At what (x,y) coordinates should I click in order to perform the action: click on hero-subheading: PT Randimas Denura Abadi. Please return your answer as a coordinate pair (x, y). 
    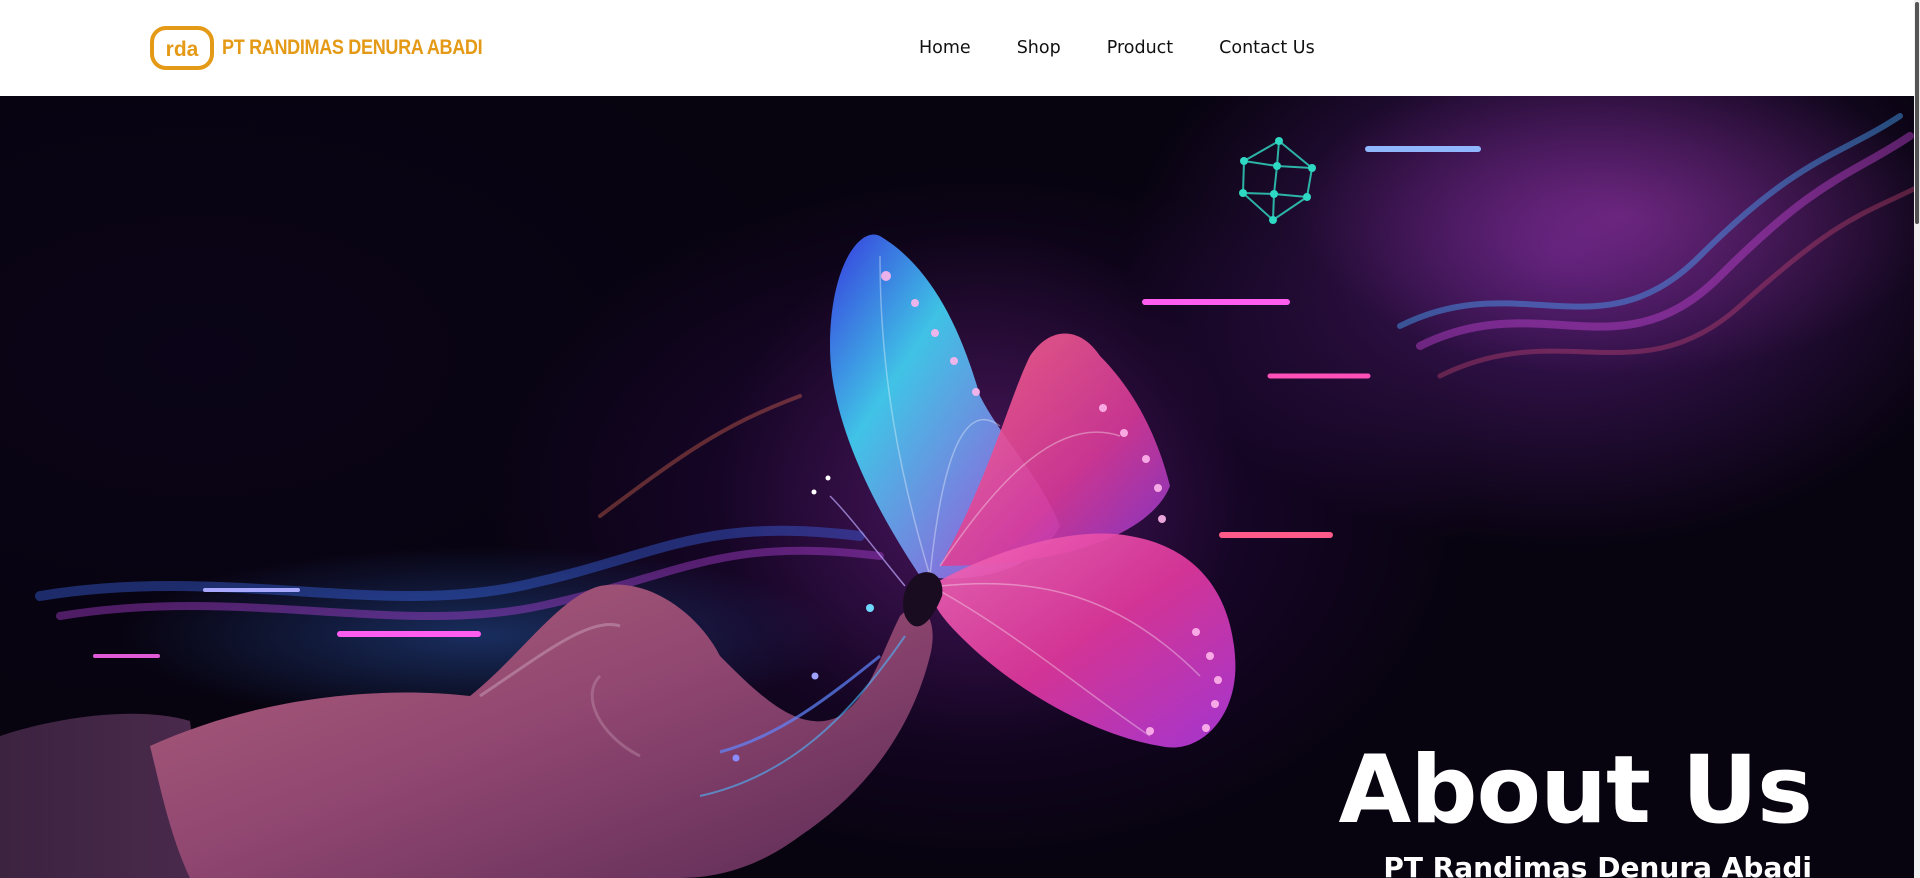
    Looking at the image, I should click on (1597, 864).